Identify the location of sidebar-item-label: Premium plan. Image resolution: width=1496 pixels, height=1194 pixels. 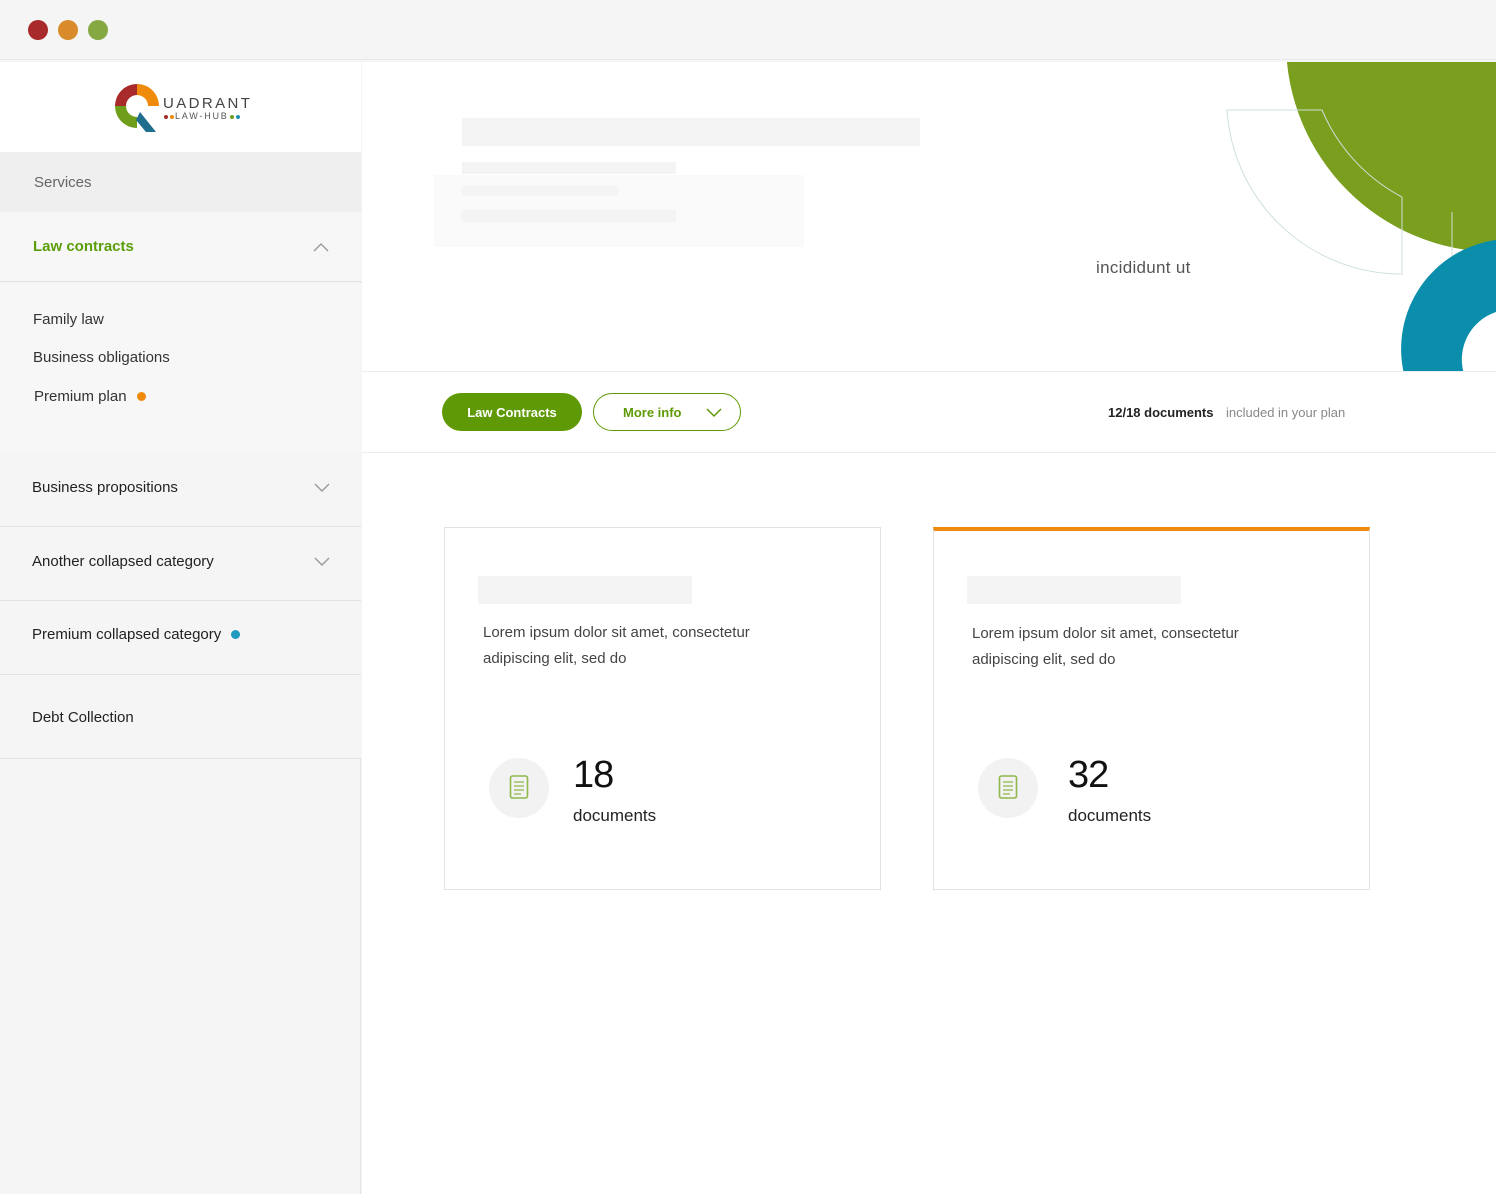
(80, 396).